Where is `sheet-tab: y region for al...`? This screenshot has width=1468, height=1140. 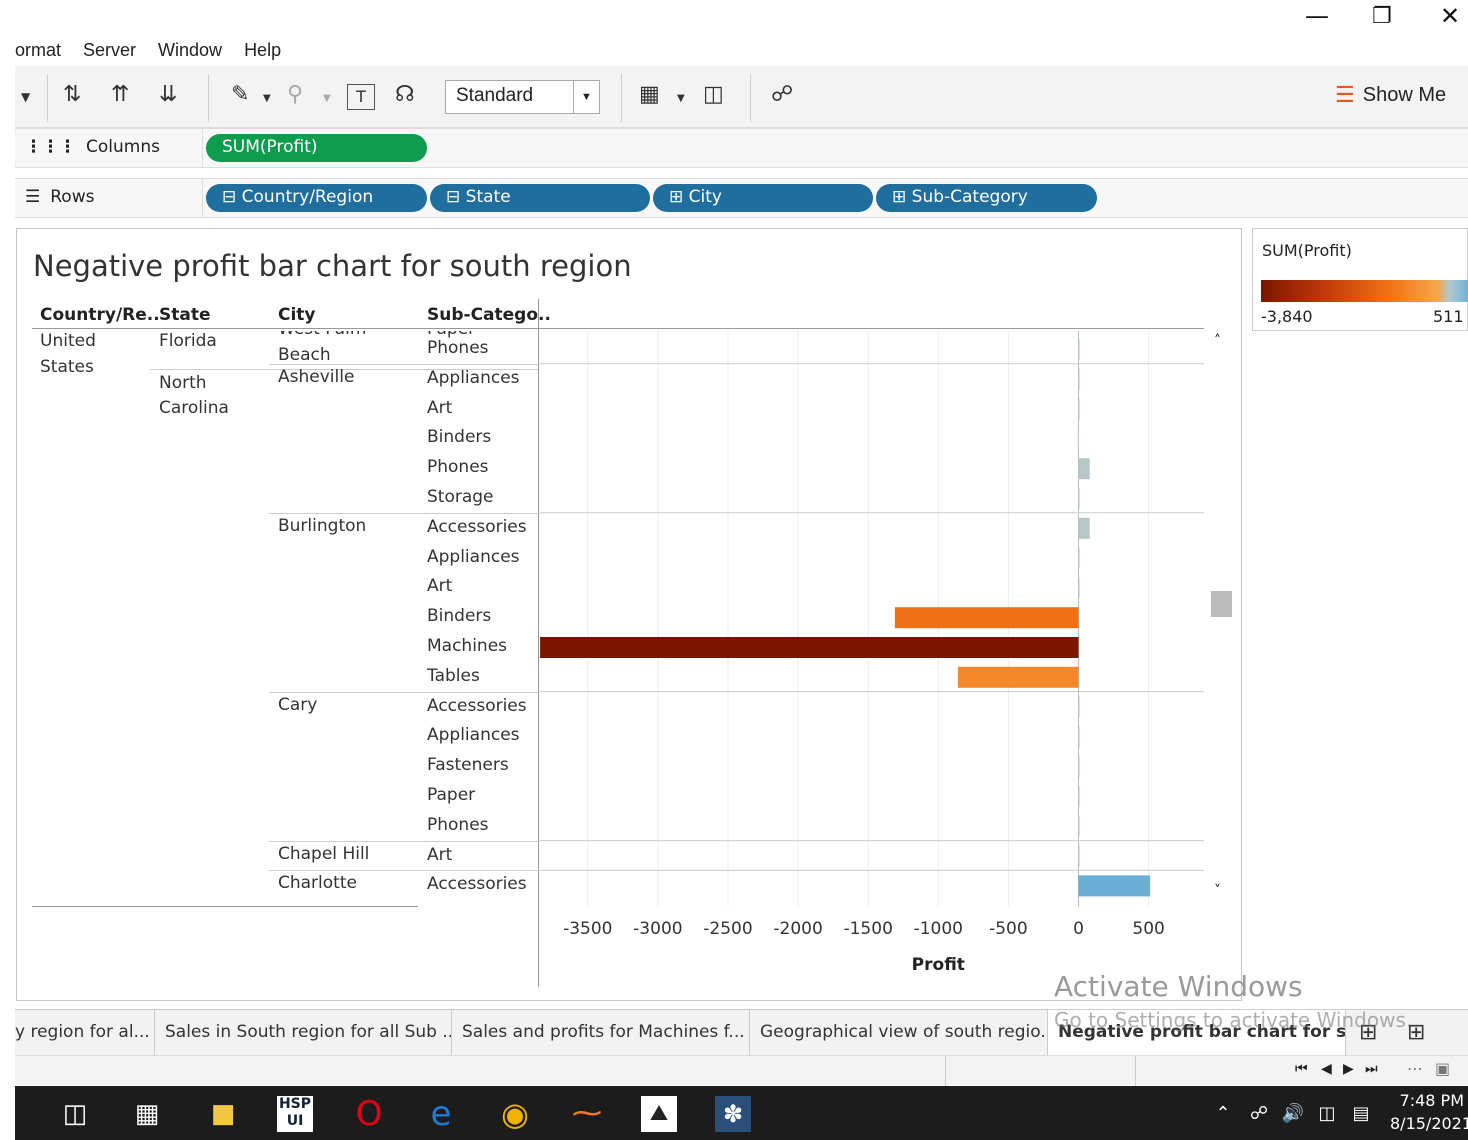 sheet-tab: y region for al... is located at coordinates (85, 1033).